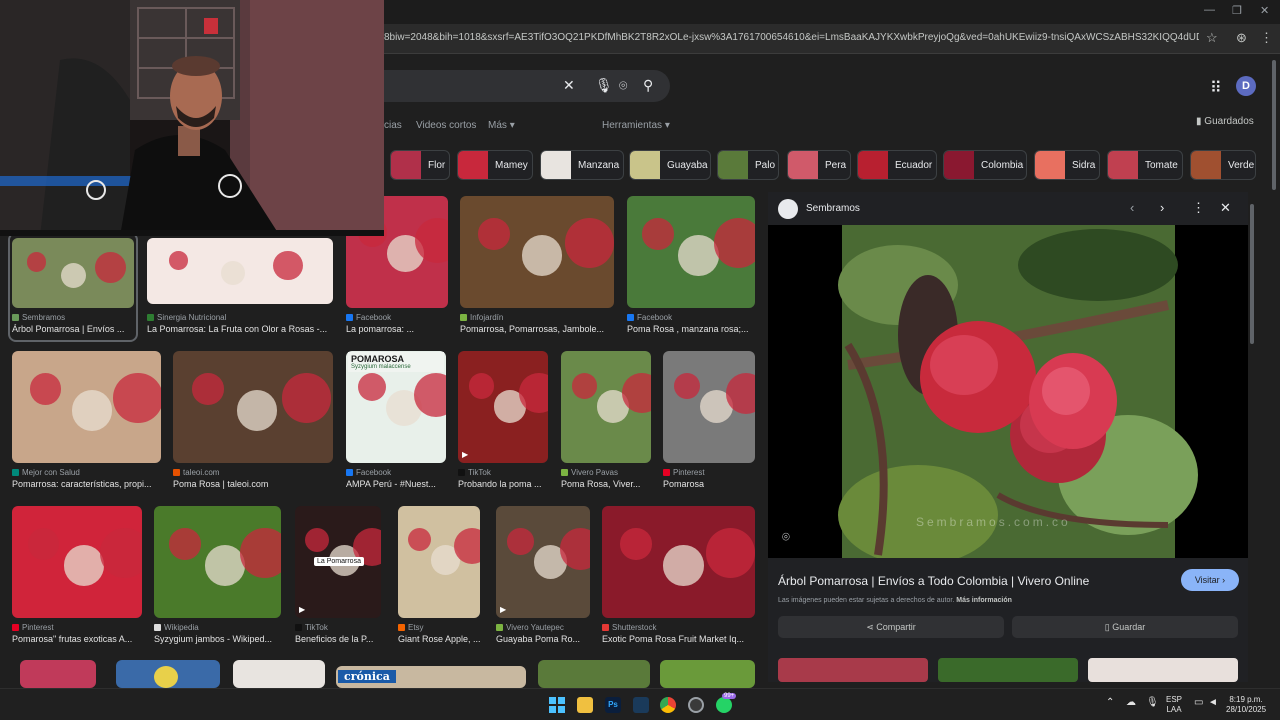 The width and height of the screenshot is (1280, 720). Describe the element at coordinates (819, 165) in the screenshot. I see `related-chip: Pera` at that location.